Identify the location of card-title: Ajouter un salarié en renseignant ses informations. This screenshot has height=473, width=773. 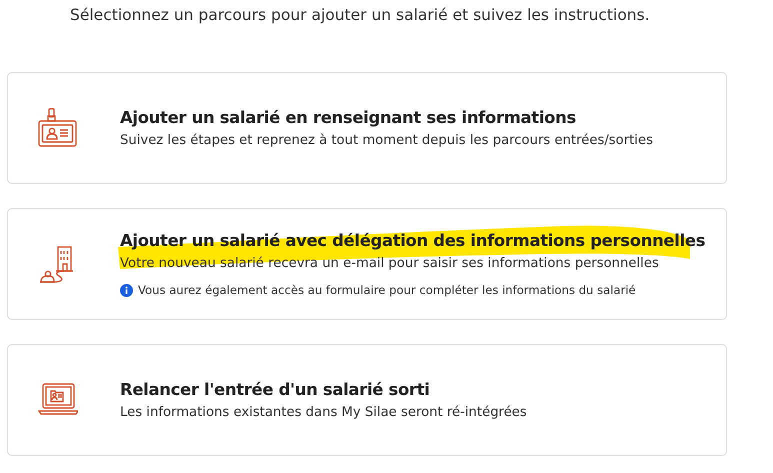
(348, 117).